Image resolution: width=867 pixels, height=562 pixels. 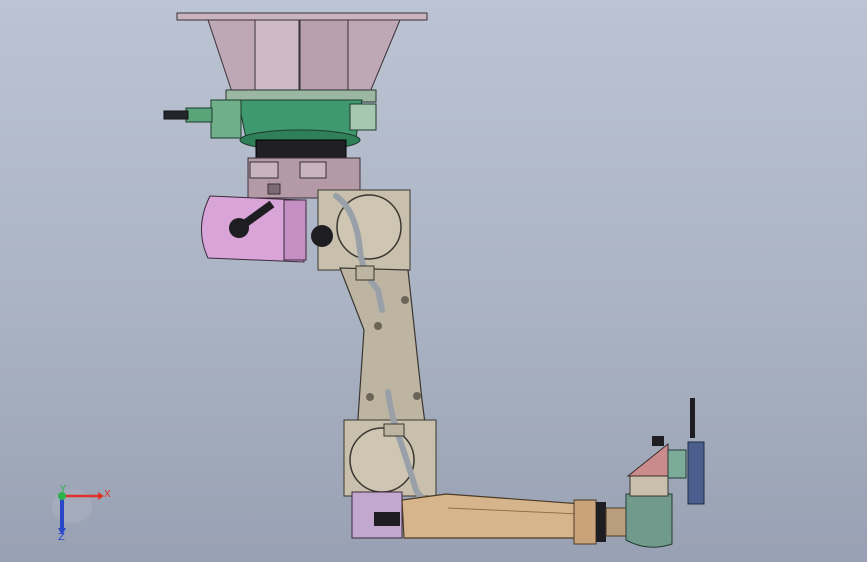 What do you see at coordinates (61, 537) in the screenshot?
I see `z-axis-label: Z` at bounding box center [61, 537].